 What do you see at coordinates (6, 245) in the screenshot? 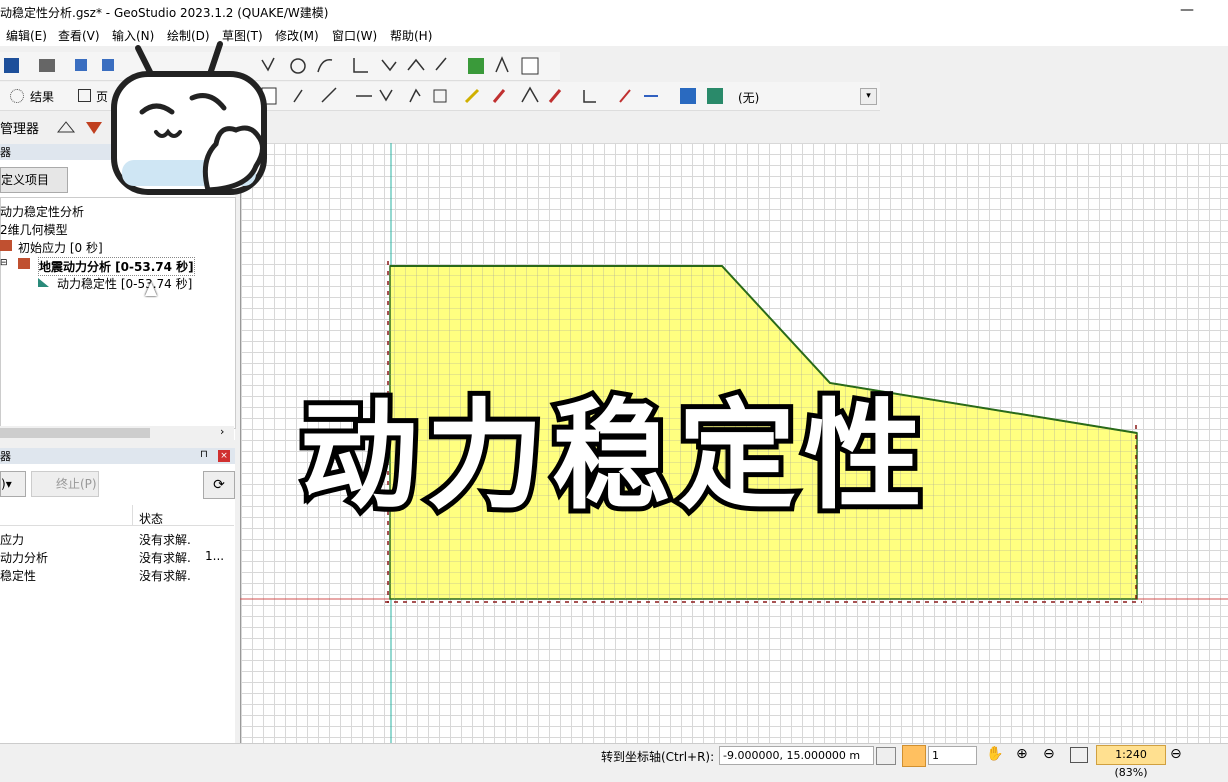
I see `initial-stress-icon` at bounding box center [6, 245].